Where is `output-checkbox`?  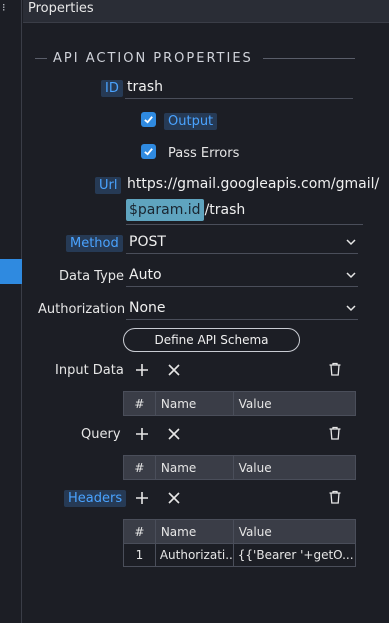
output-checkbox is located at coordinates (148, 119).